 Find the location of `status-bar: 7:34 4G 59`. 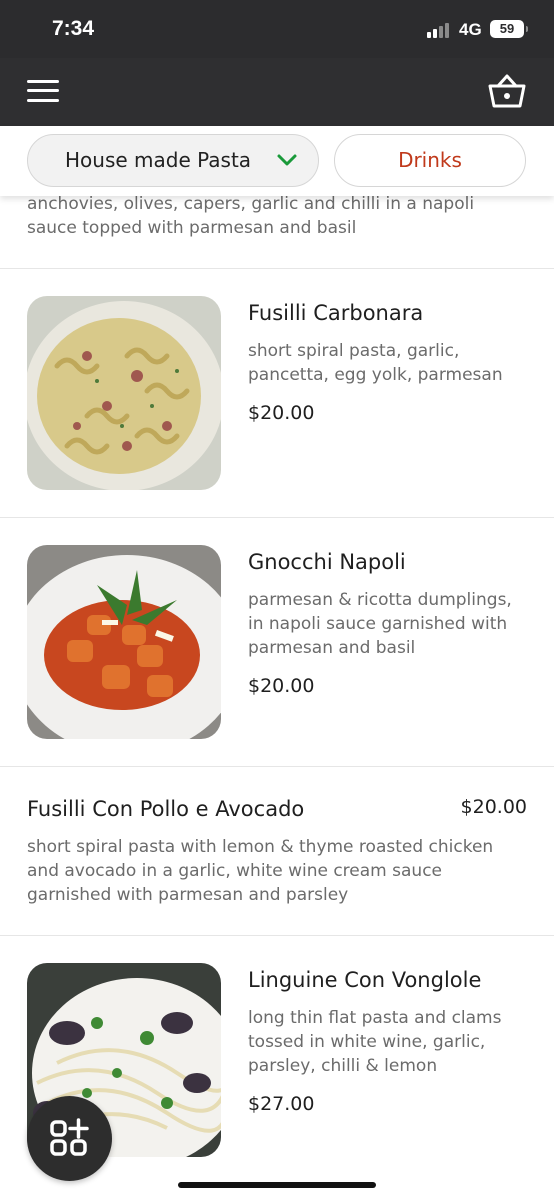

status-bar: 7:34 4G 59 is located at coordinates (277, 29).